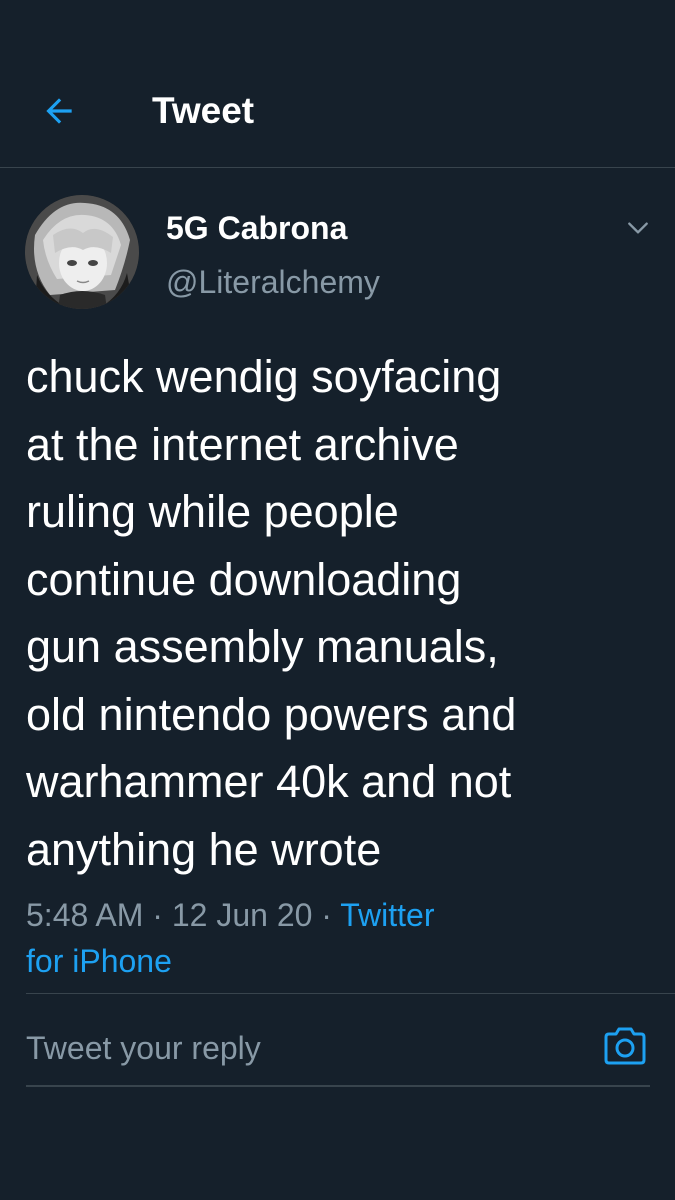  I want to click on tweet-meta: 5:48 AM · 12 Jun 20 · Twitter for iPhone, so click(326, 938).